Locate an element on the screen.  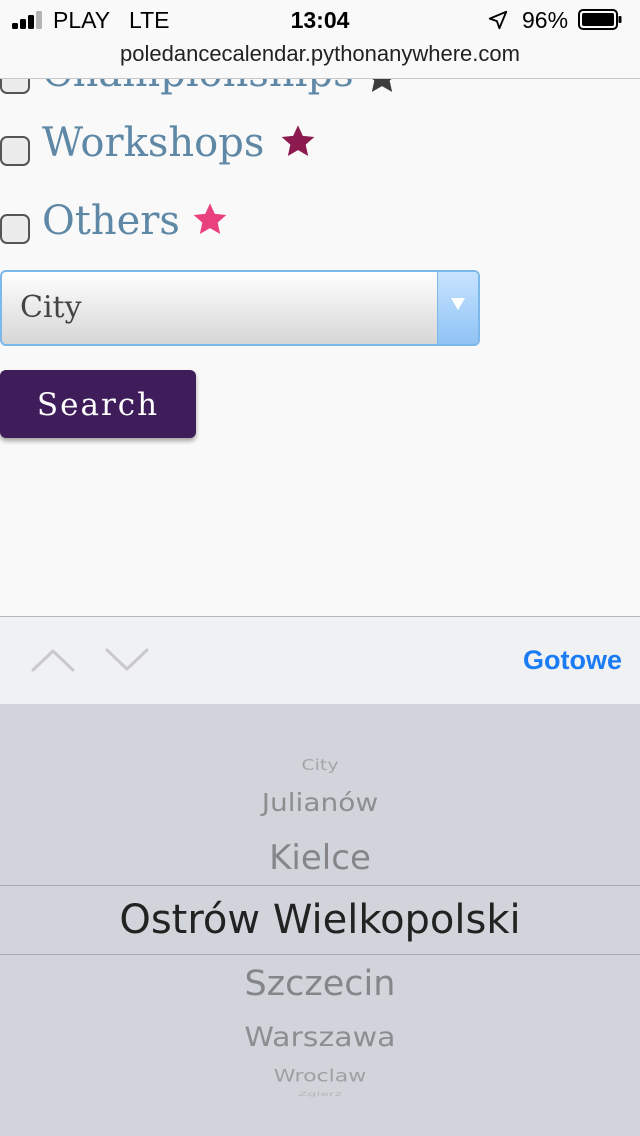
picker-option: Kielce is located at coordinates (320, 858).